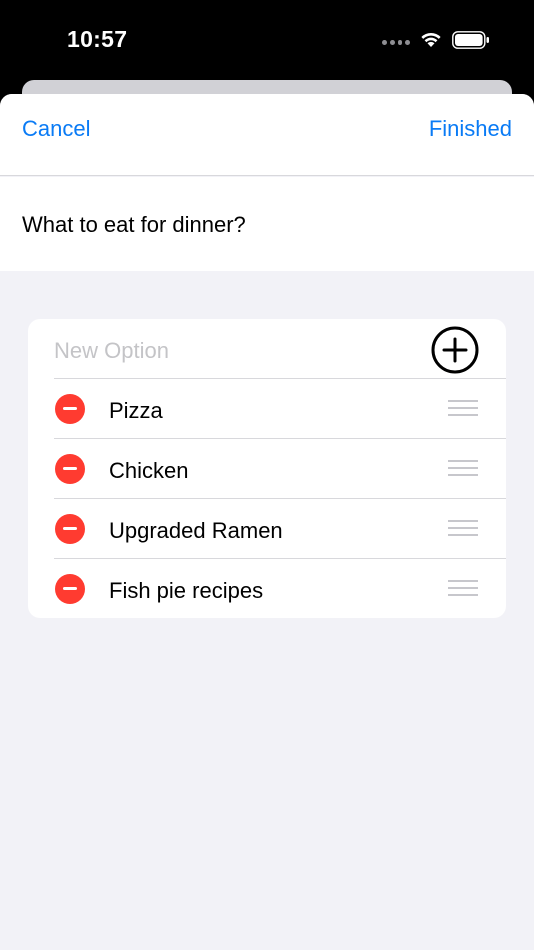 Image resolution: width=534 pixels, height=950 pixels. I want to click on cancel-button: Cancel, so click(56, 129).